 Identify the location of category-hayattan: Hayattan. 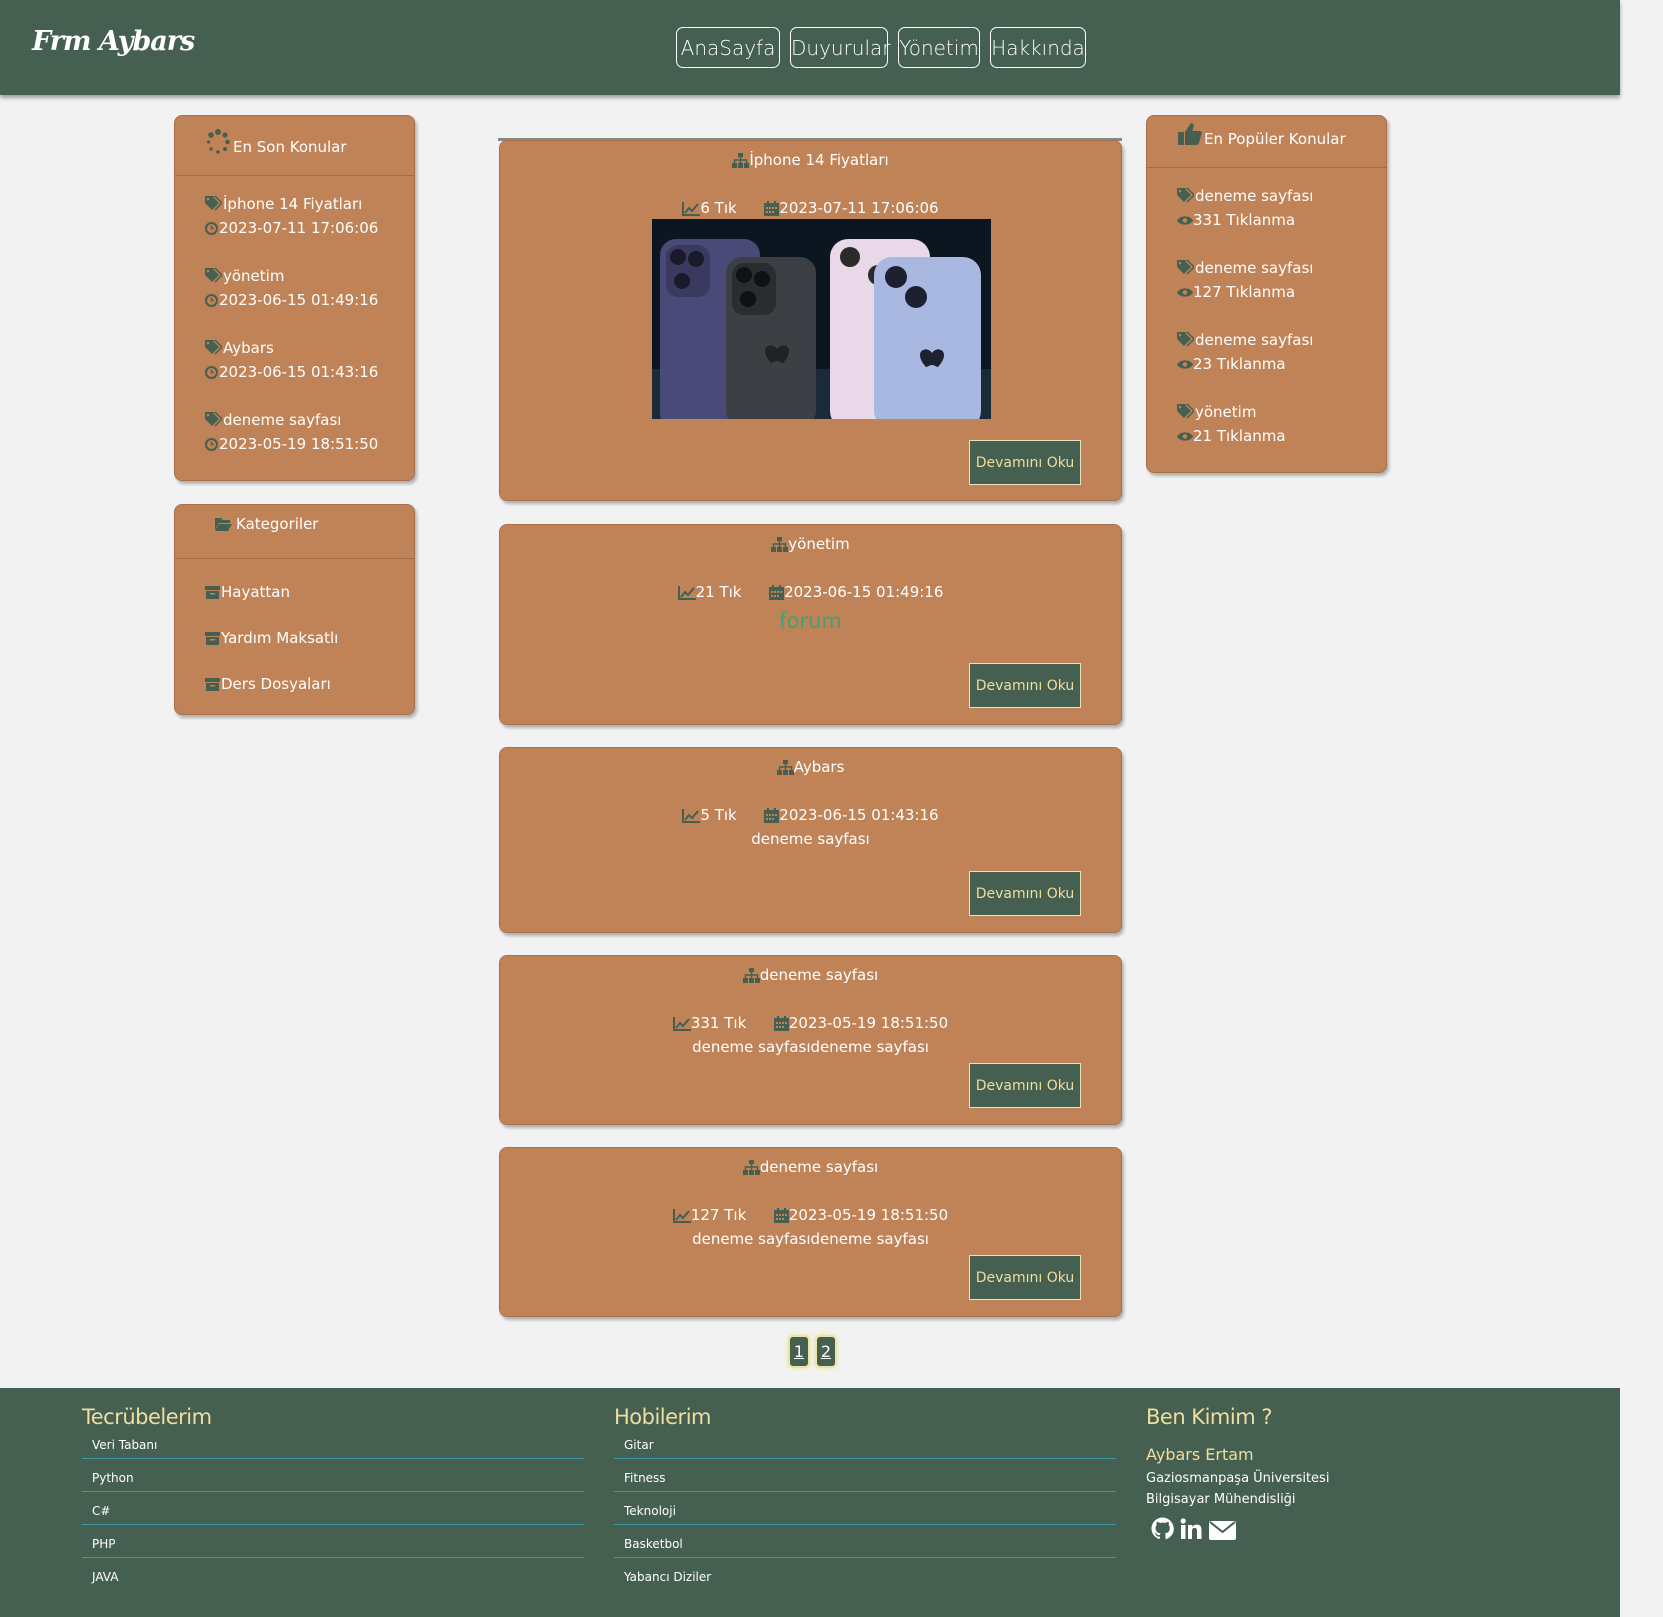
(255, 592).